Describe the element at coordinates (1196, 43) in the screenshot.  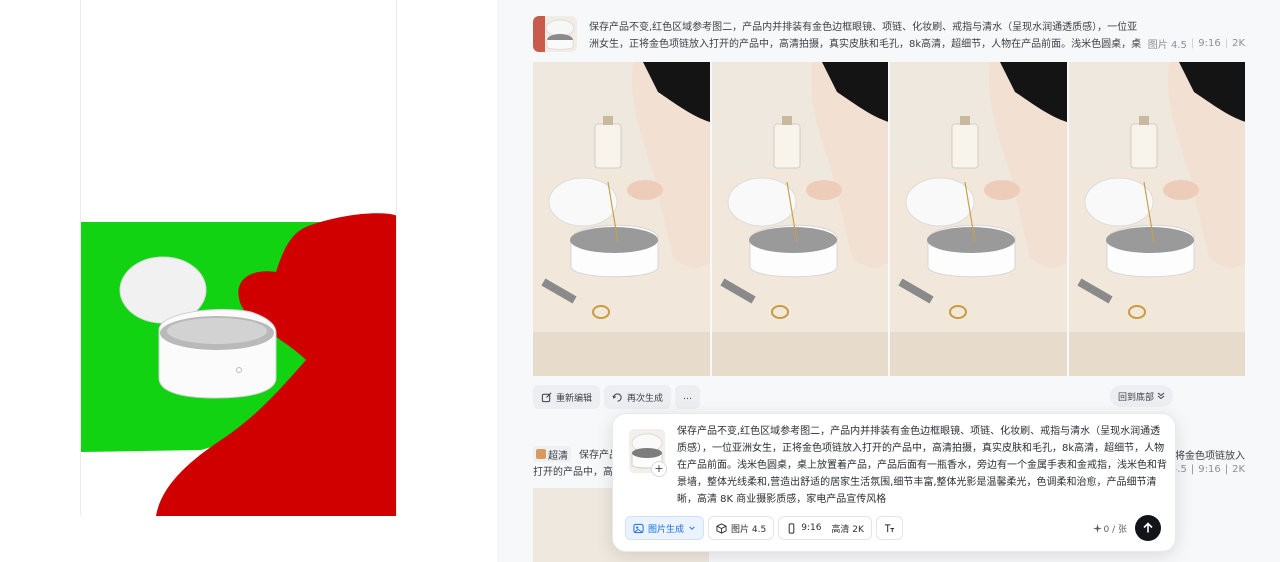
I see `result-meta: 图片 4.5 | 9:16 | 2K` at that location.